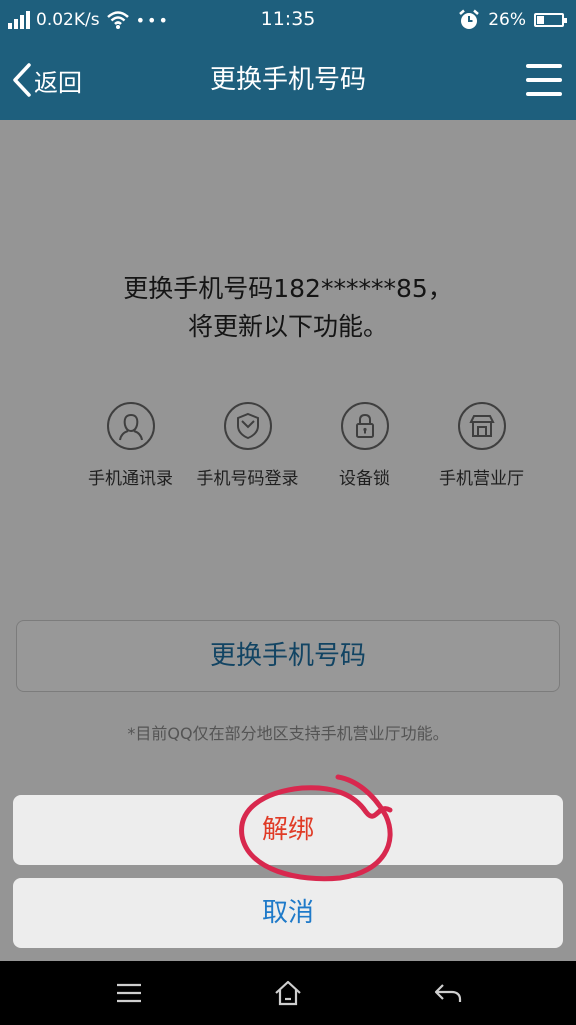 The height and width of the screenshot is (1025, 576). I want to click on battery-icon, so click(550, 20).